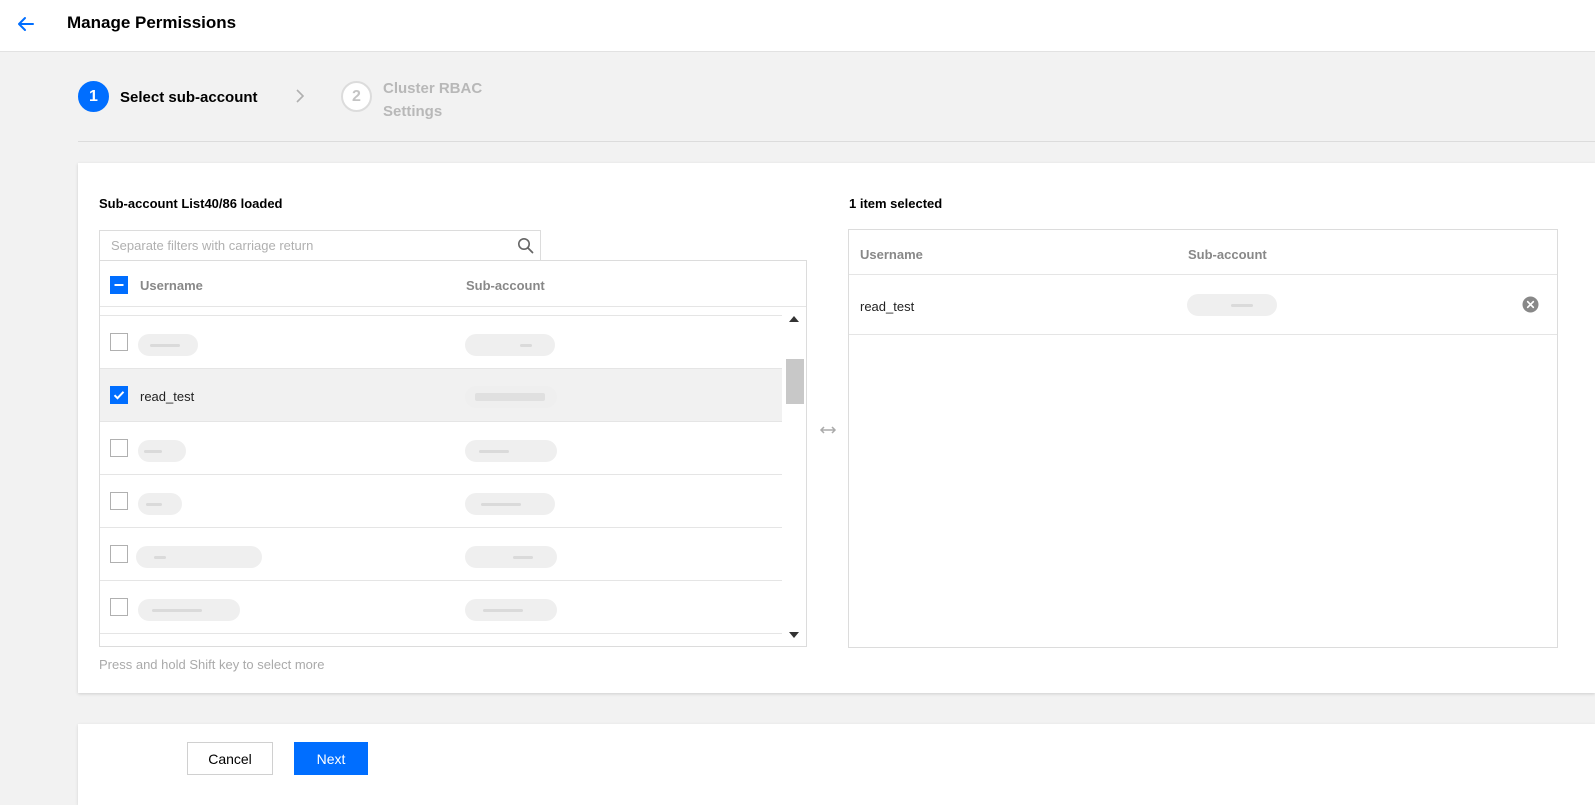 This screenshot has height=805, width=1595. What do you see at coordinates (300, 245) in the screenshot?
I see `search-input` at bounding box center [300, 245].